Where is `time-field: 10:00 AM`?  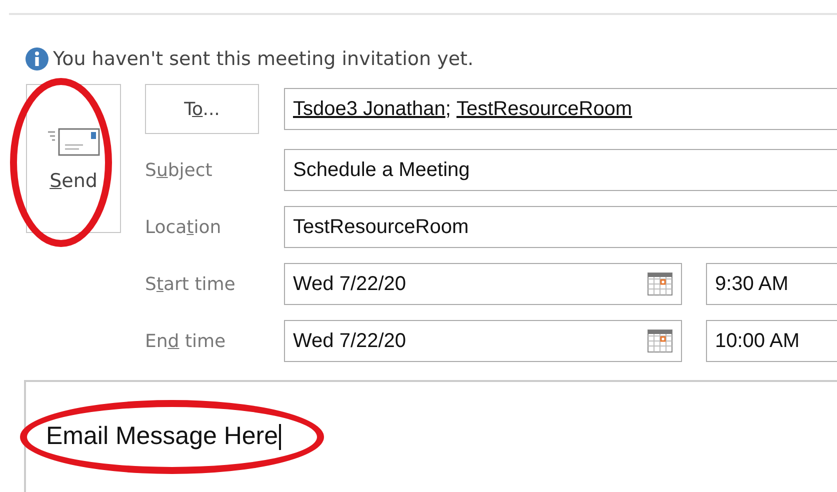
time-field: 10:00 AM is located at coordinates (771, 341).